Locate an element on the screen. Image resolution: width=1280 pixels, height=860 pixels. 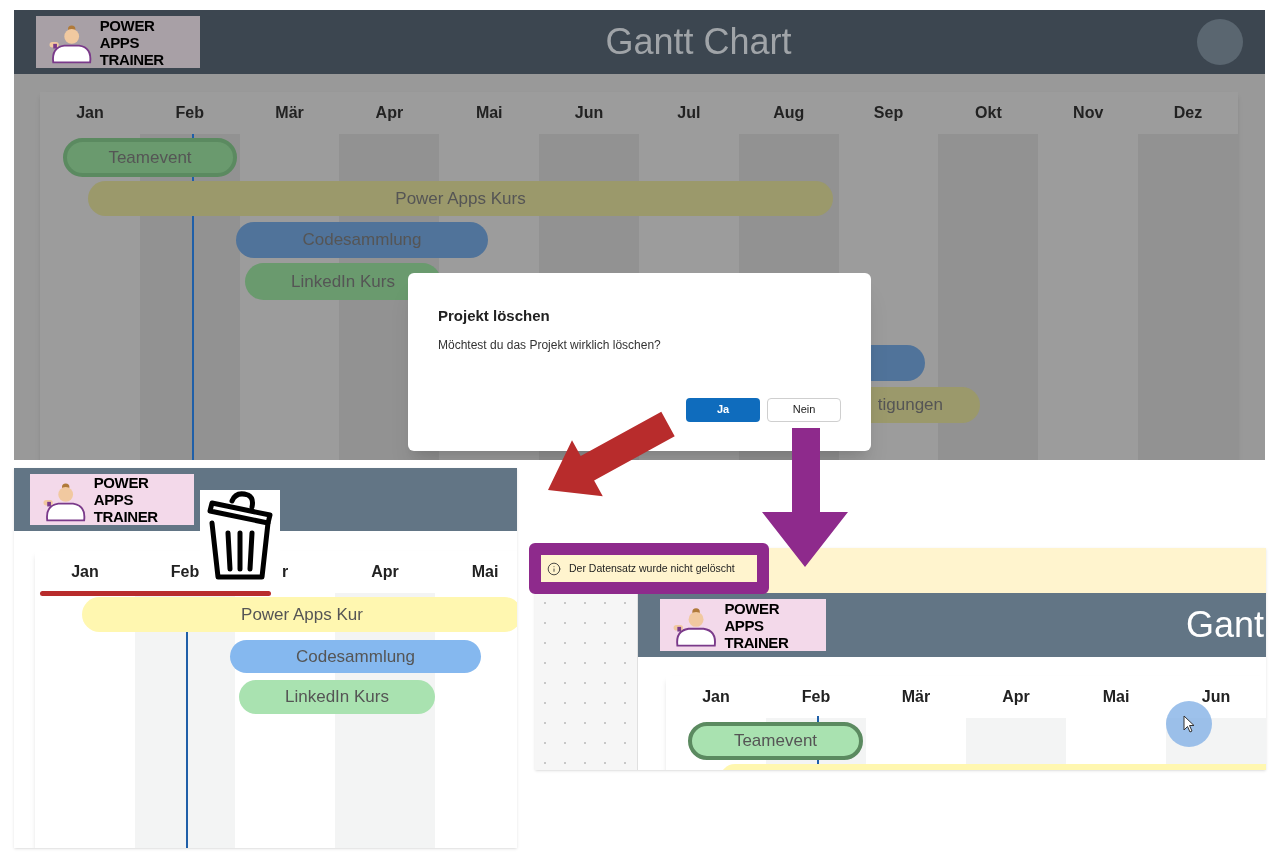
app-title: Gantt Chart is located at coordinates (698, 42).